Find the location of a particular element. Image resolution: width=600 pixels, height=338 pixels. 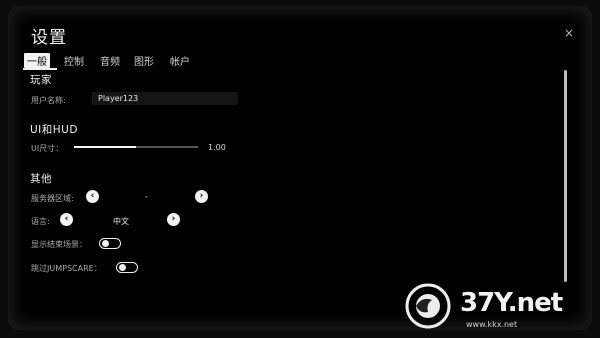

show-end-scene-toggle is located at coordinates (110, 243).